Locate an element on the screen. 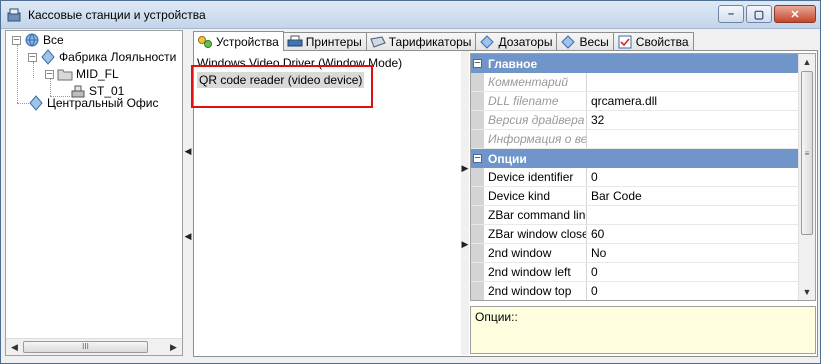  minimize-button: – is located at coordinates (731, 14).